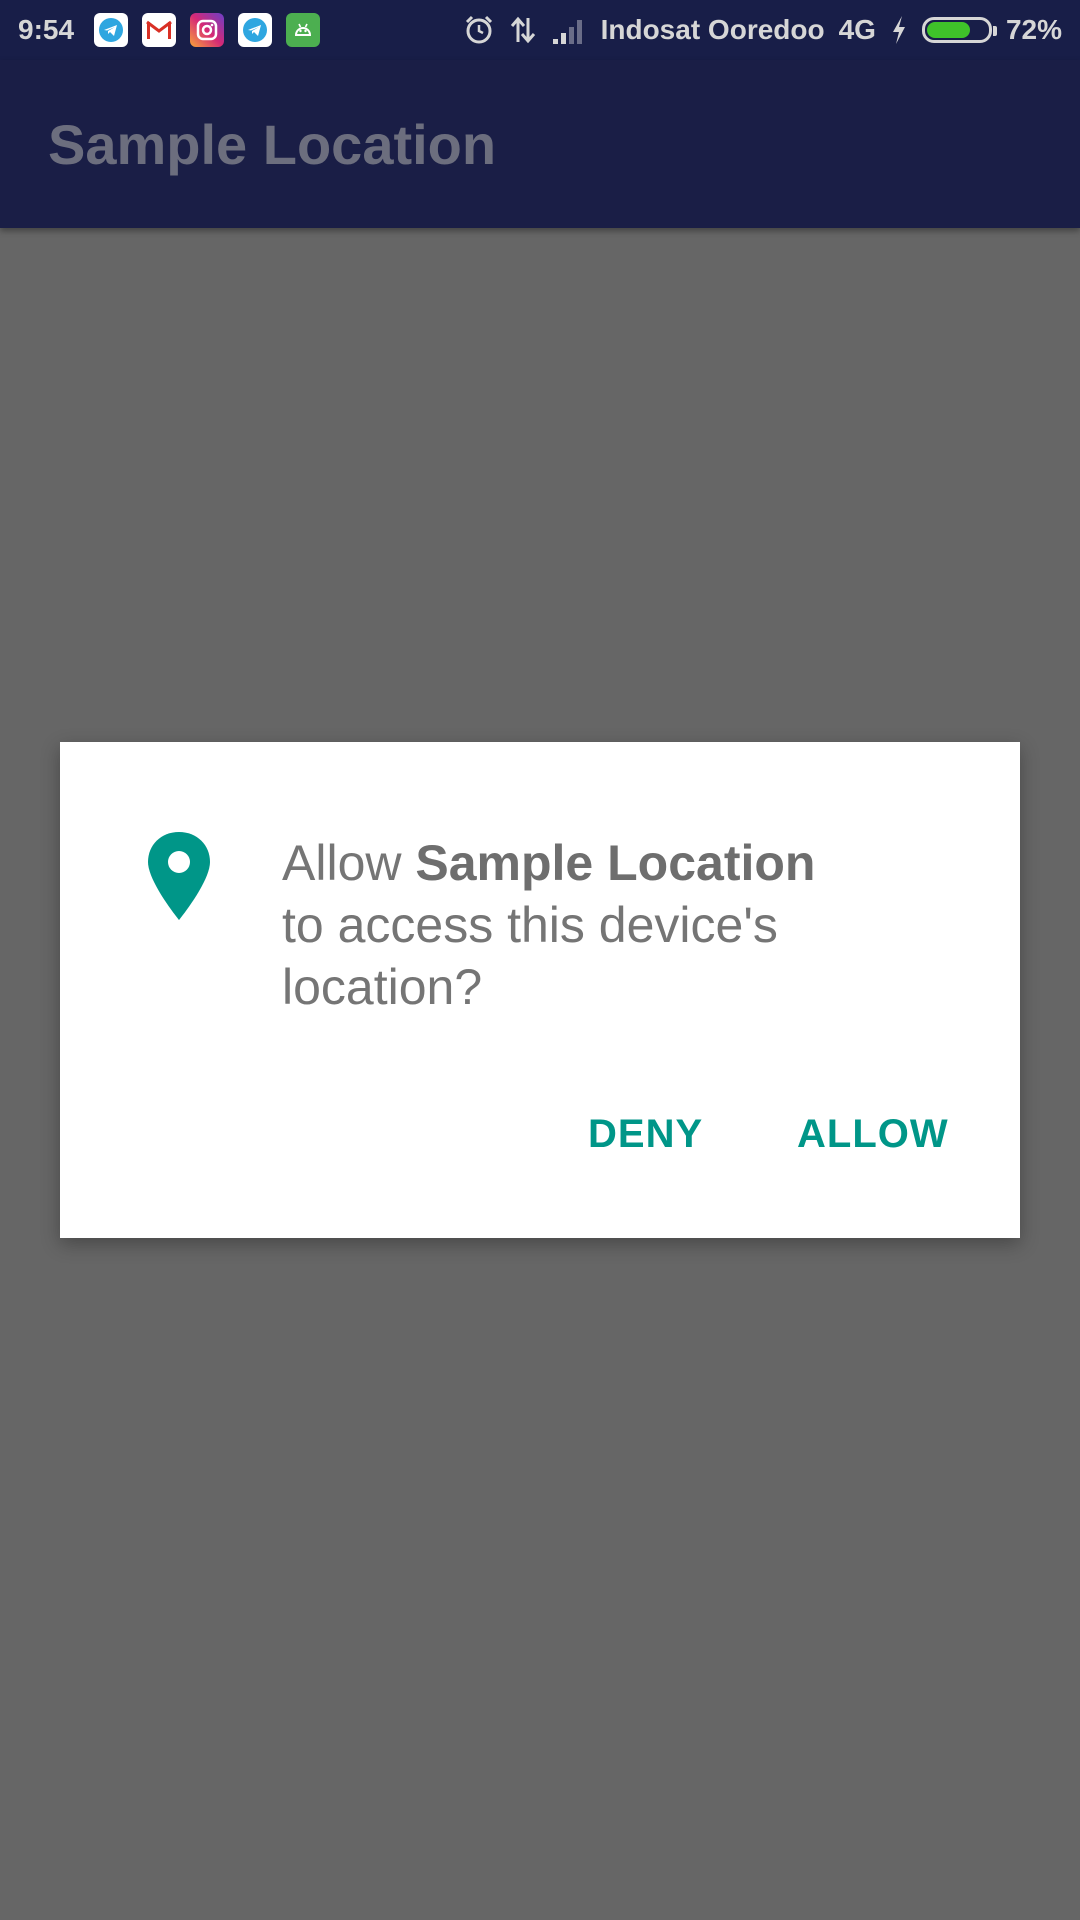 This screenshot has height=1920, width=1080. What do you see at coordinates (159, 30) in the screenshot?
I see `gmail-icon` at bounding box center [159, 30].